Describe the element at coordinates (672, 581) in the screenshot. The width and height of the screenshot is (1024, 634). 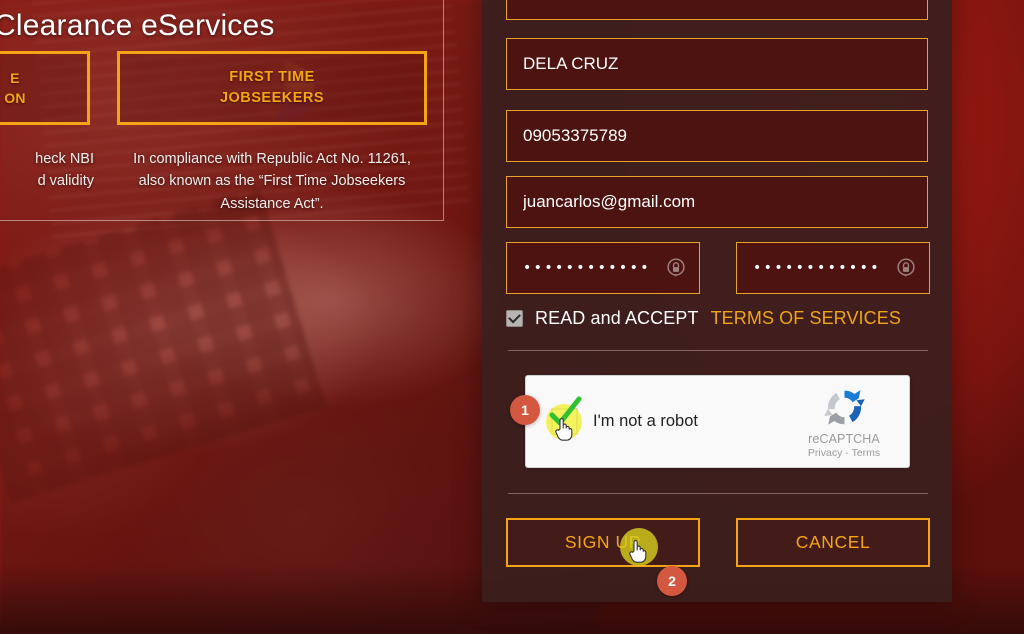
I see `step-badge-2: 2` at that location.